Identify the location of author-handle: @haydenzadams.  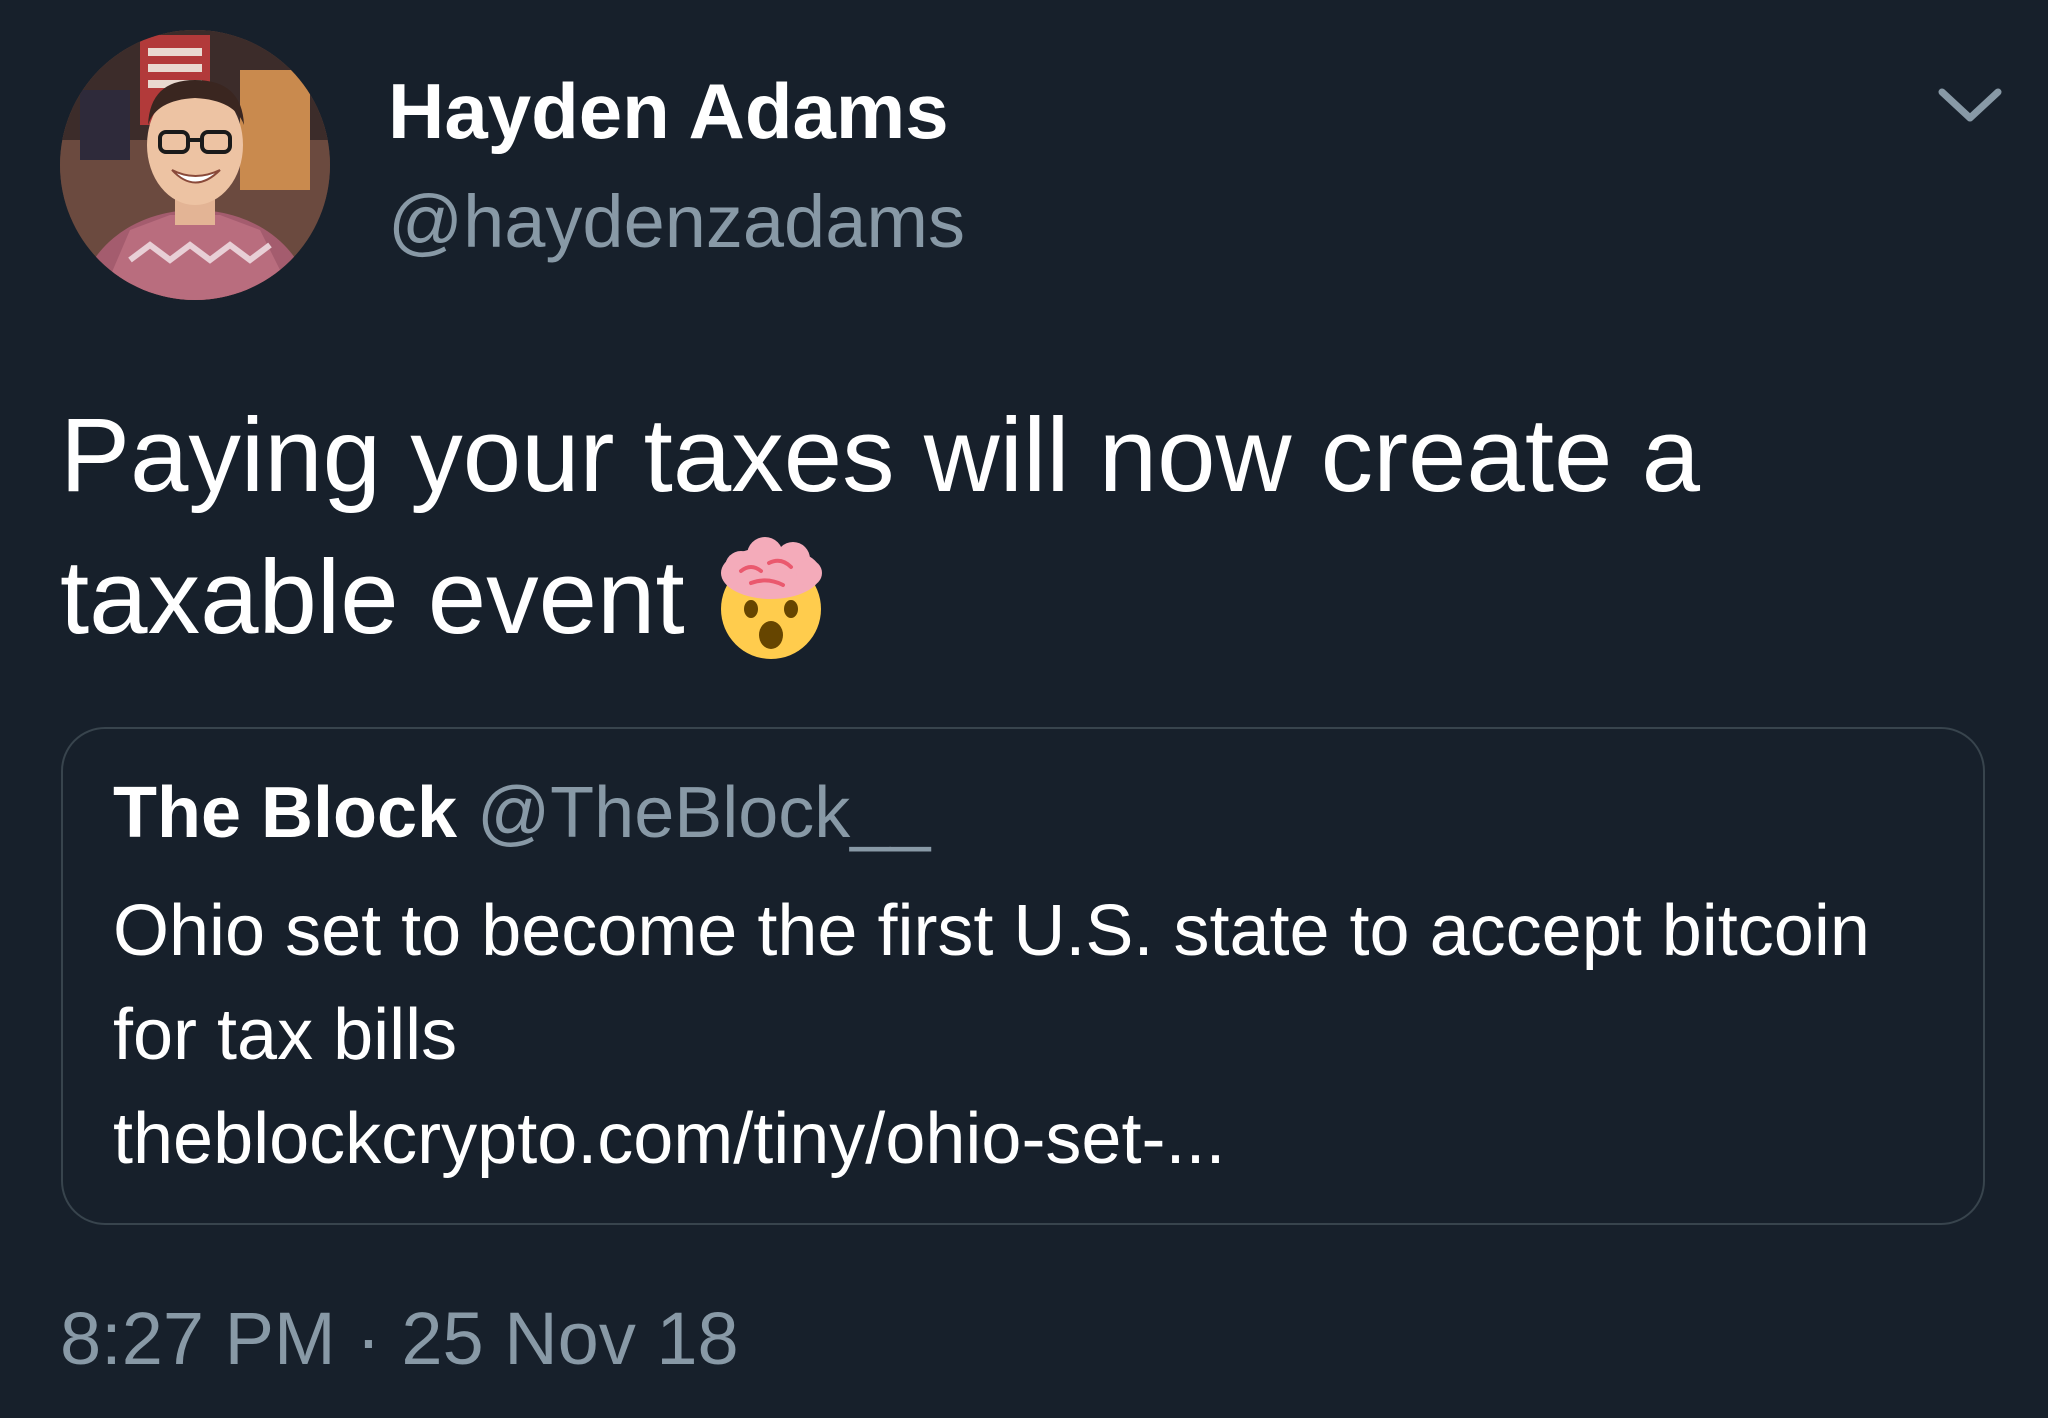
(676, 222).